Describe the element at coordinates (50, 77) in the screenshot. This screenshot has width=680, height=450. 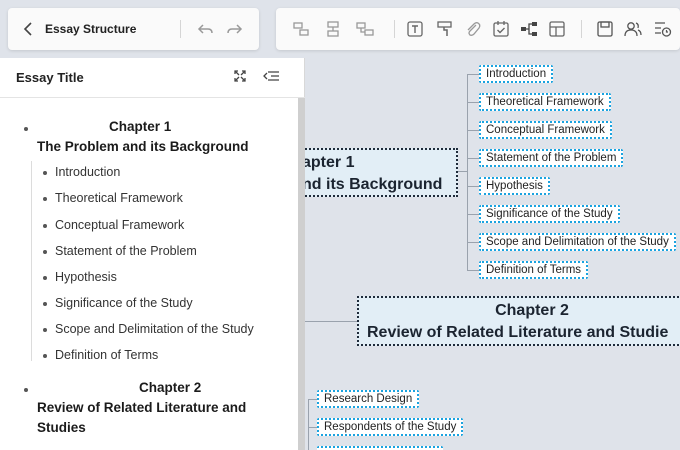
I see `outline-title: Essay Title` at that location.